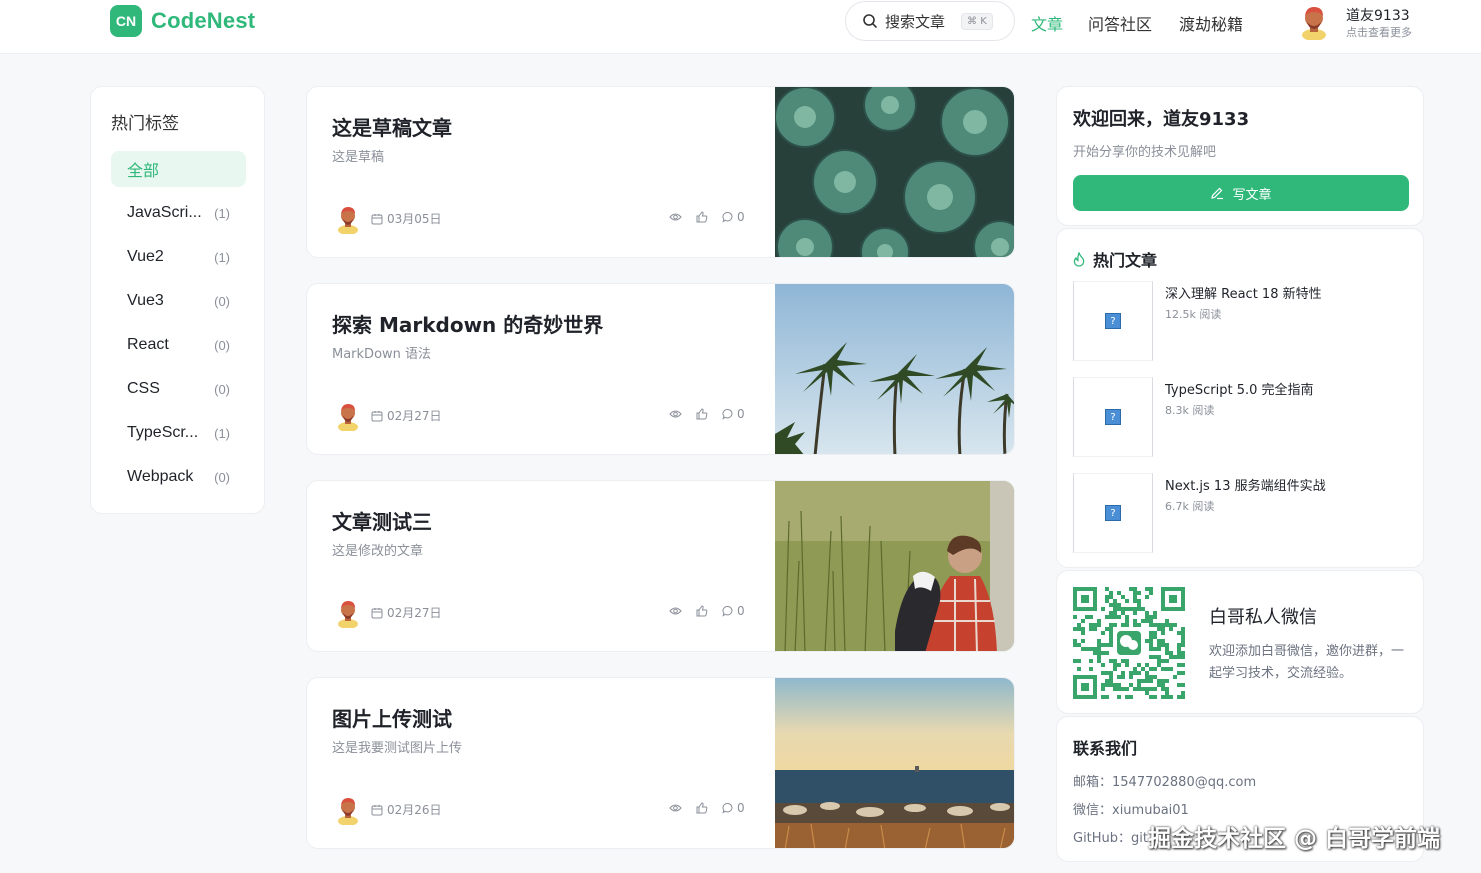  I want to click on article-card: 这是草稿文章 这是草稿 03月05日 0, so click(660, 172).